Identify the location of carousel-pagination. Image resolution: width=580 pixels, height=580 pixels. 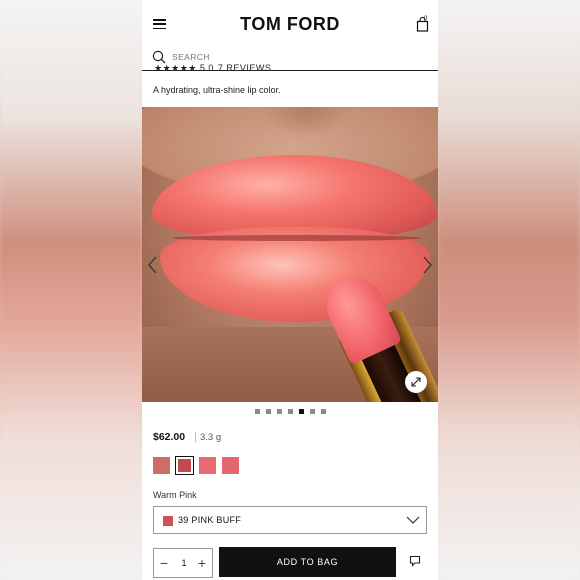
(290, 411).